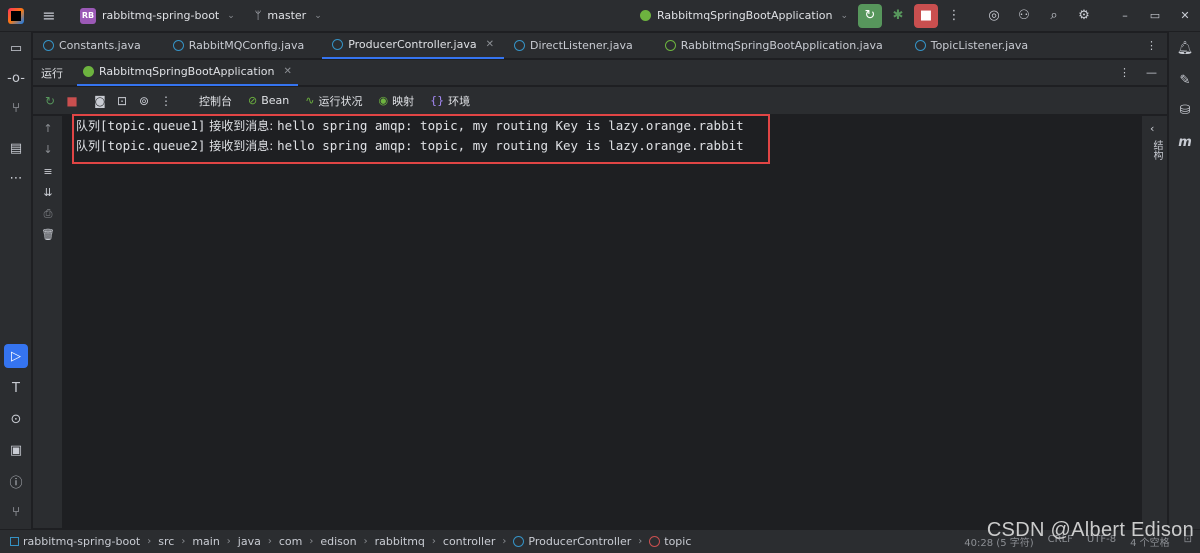  I want to click on breadcrumb-item: edison, so click(338, 541).